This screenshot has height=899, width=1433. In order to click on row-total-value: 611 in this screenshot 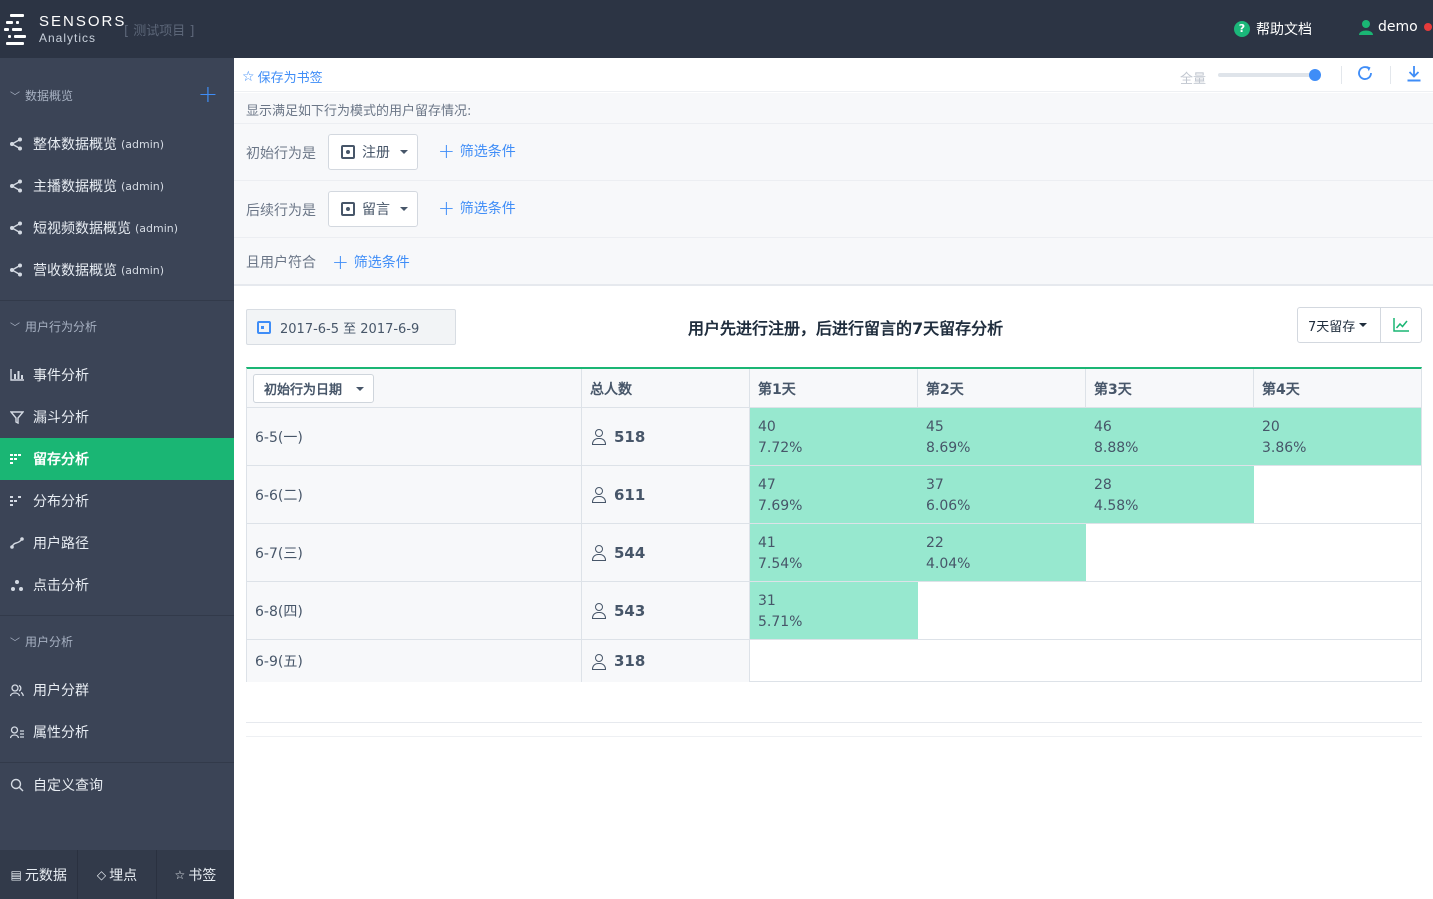, I will do `click(630, 494)`.